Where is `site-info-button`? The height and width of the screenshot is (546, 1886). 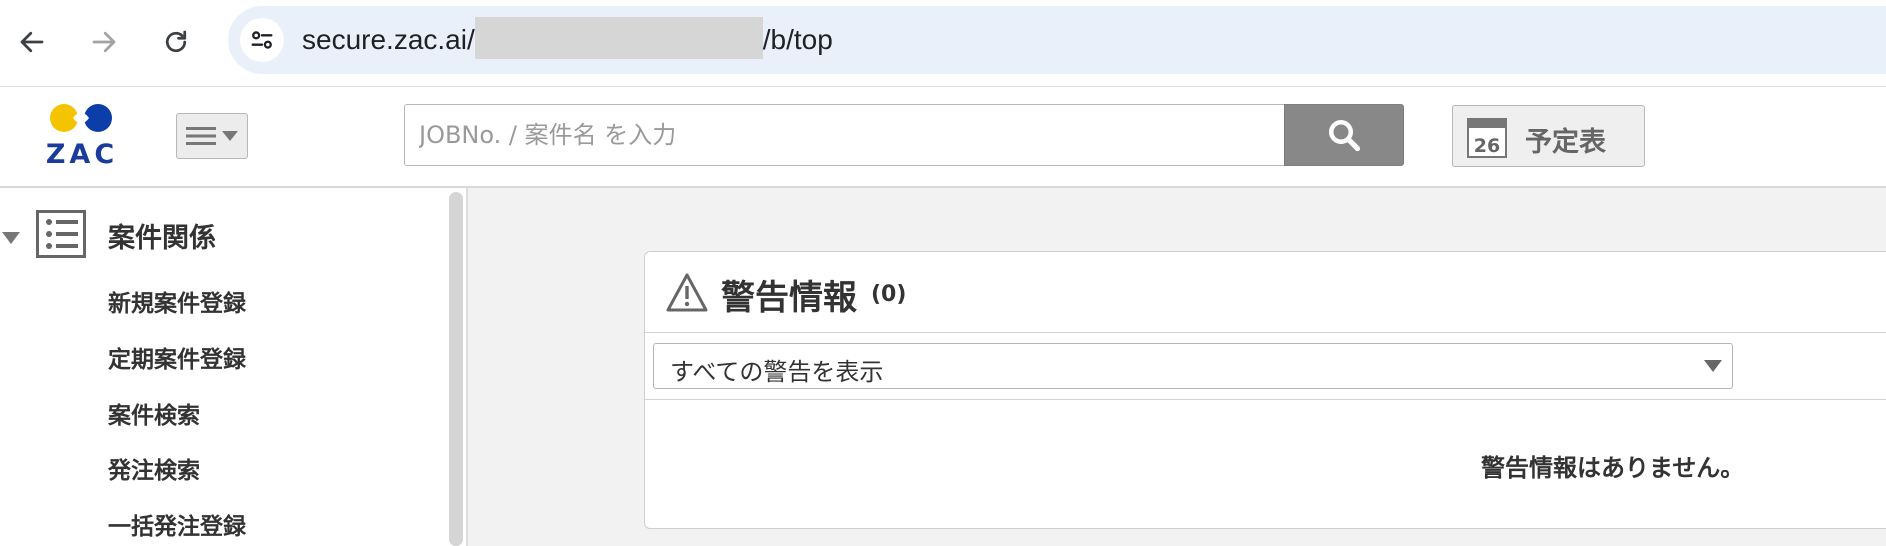 site-info-button is located at coordinates (262, 40).